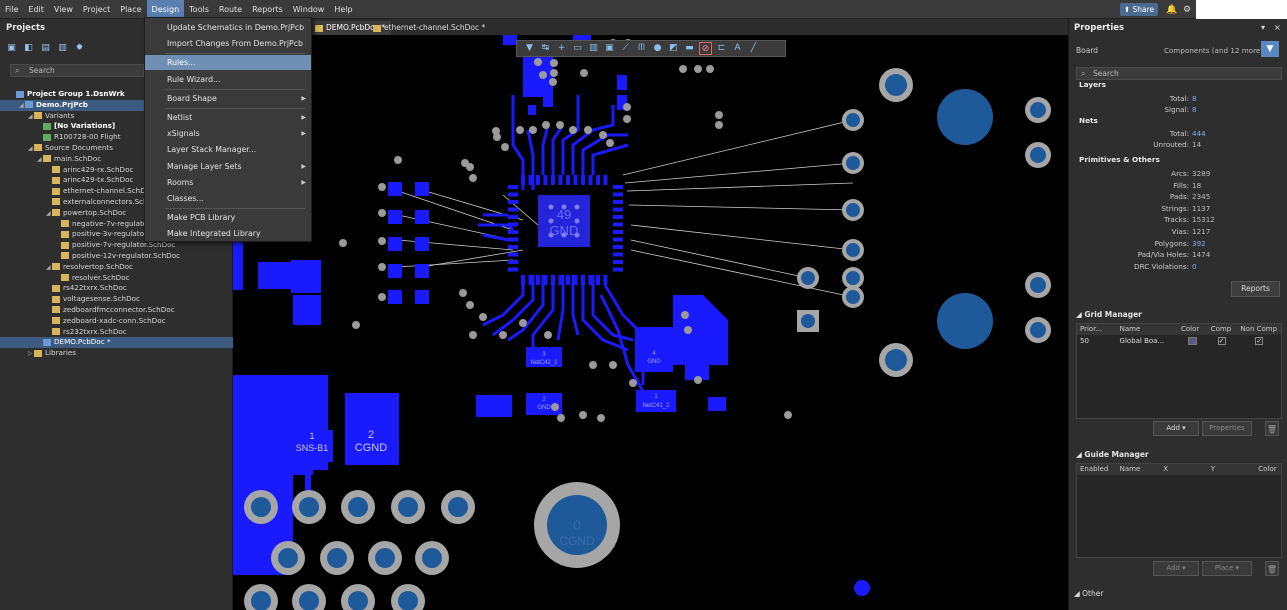  I want to click on menu-edit: Edit, so click(36, 9).